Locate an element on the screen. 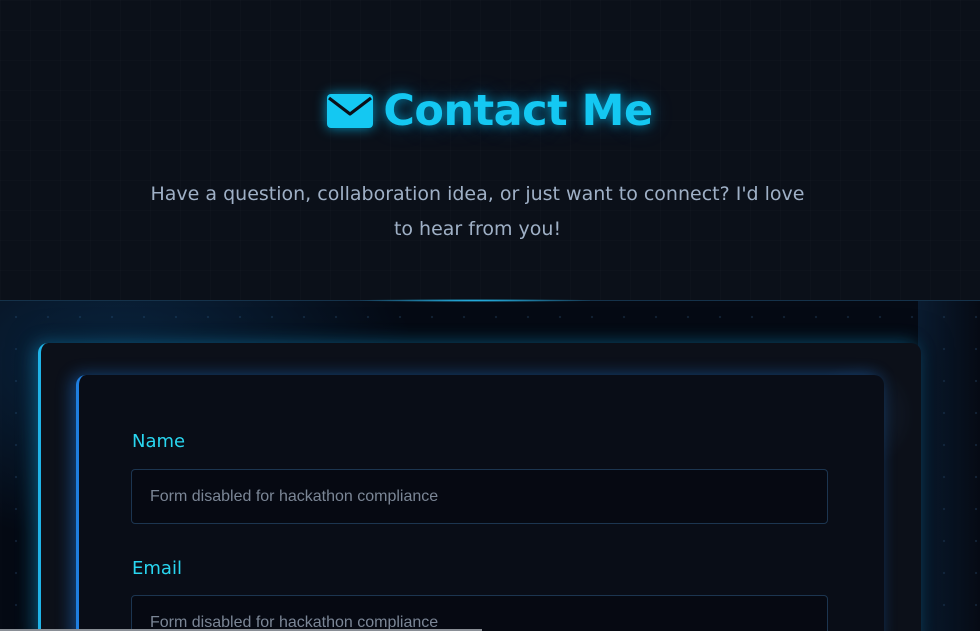  decorative-edge is located at coordinates (949, 466).